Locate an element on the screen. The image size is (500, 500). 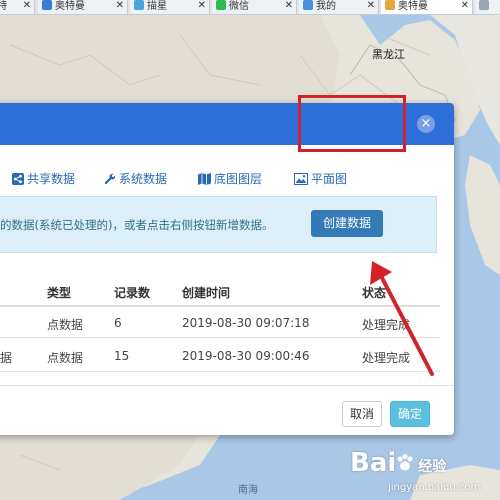
share-icon is located at coordinates (18, 179).